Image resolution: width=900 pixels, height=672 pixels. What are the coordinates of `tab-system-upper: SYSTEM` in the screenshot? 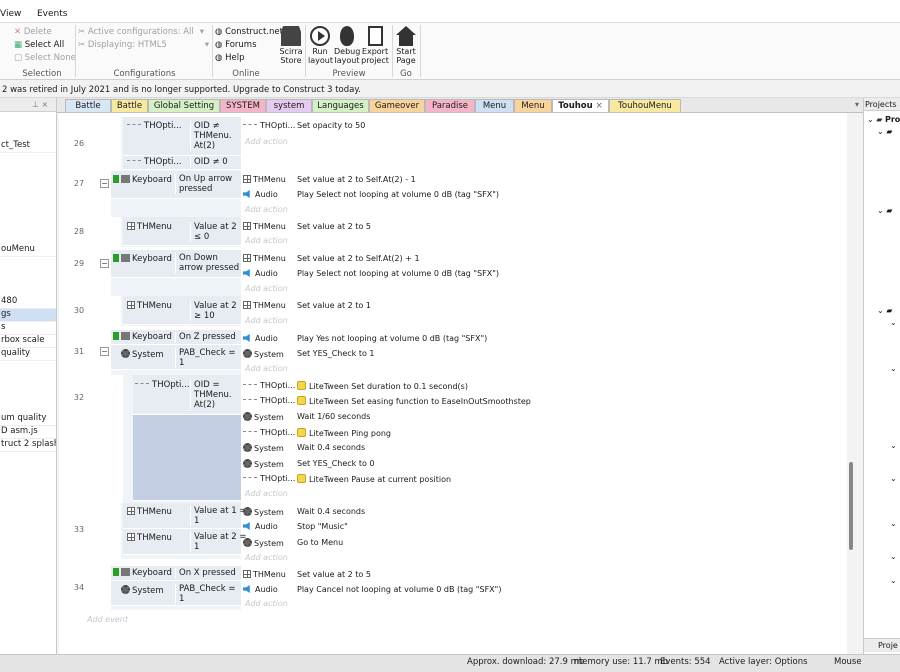 It's located at (243, 105).